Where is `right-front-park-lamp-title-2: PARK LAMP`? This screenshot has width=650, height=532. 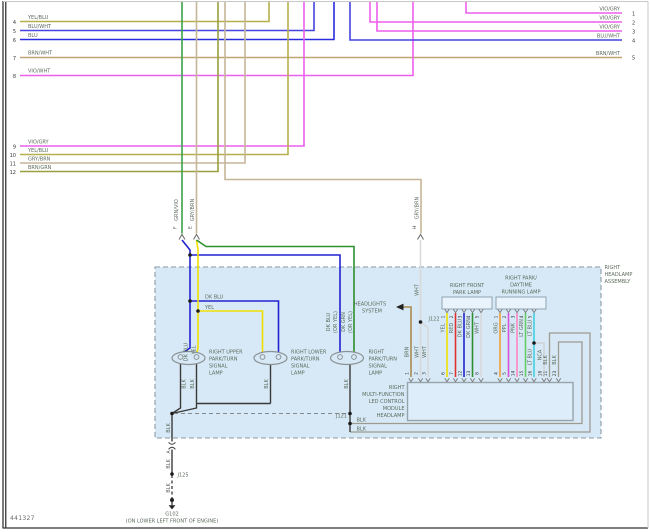
right-front-park-lamp-title-2: PARK LAMP is located at coordinates (467, 293).